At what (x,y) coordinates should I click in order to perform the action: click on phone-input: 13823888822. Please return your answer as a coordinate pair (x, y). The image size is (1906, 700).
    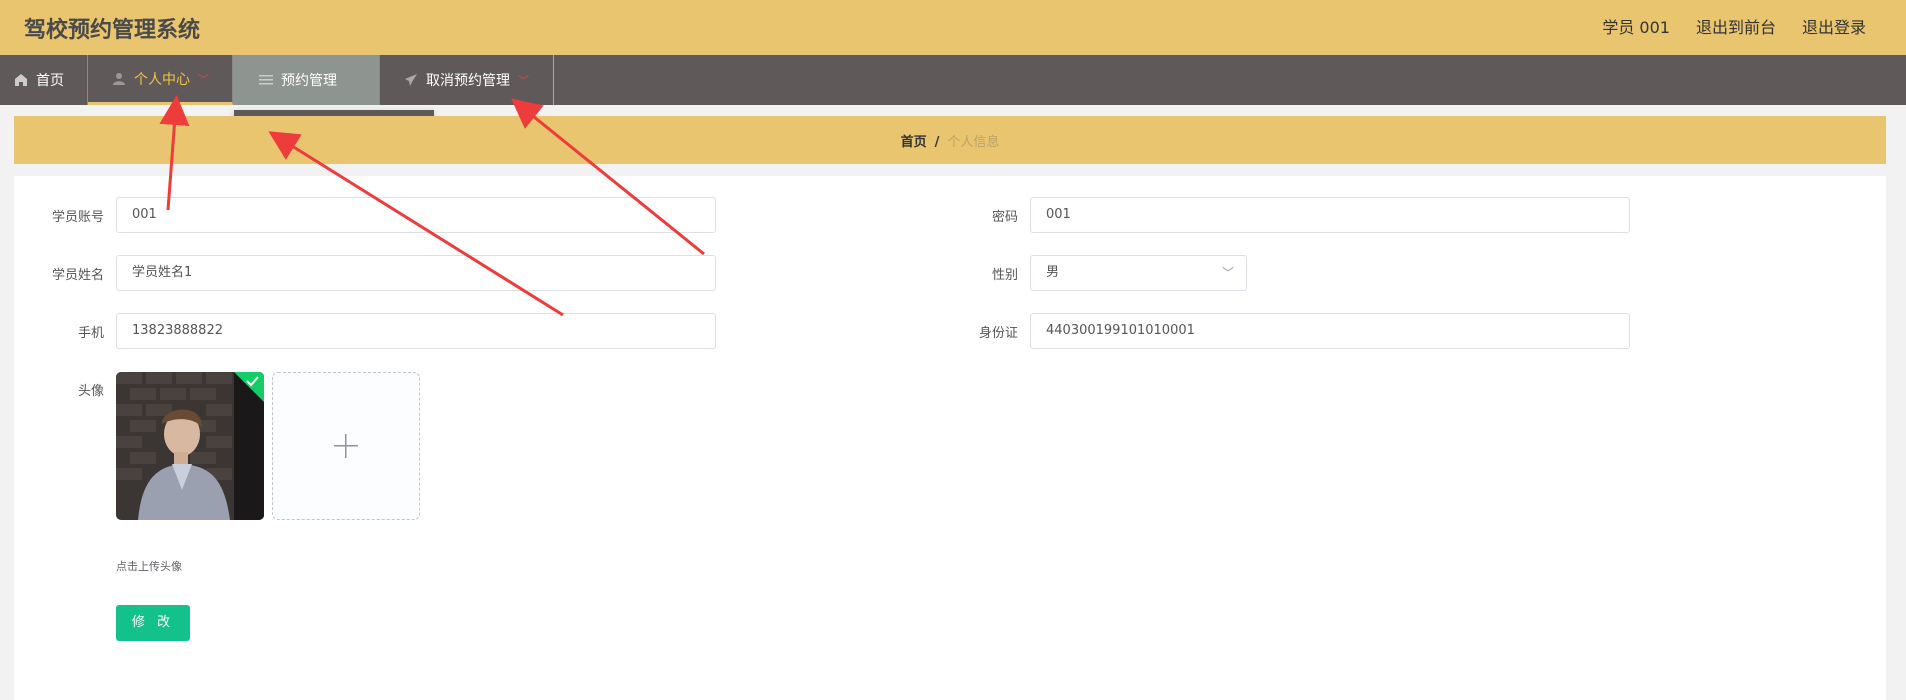
    Looking at the image, I should click on (416, 331).